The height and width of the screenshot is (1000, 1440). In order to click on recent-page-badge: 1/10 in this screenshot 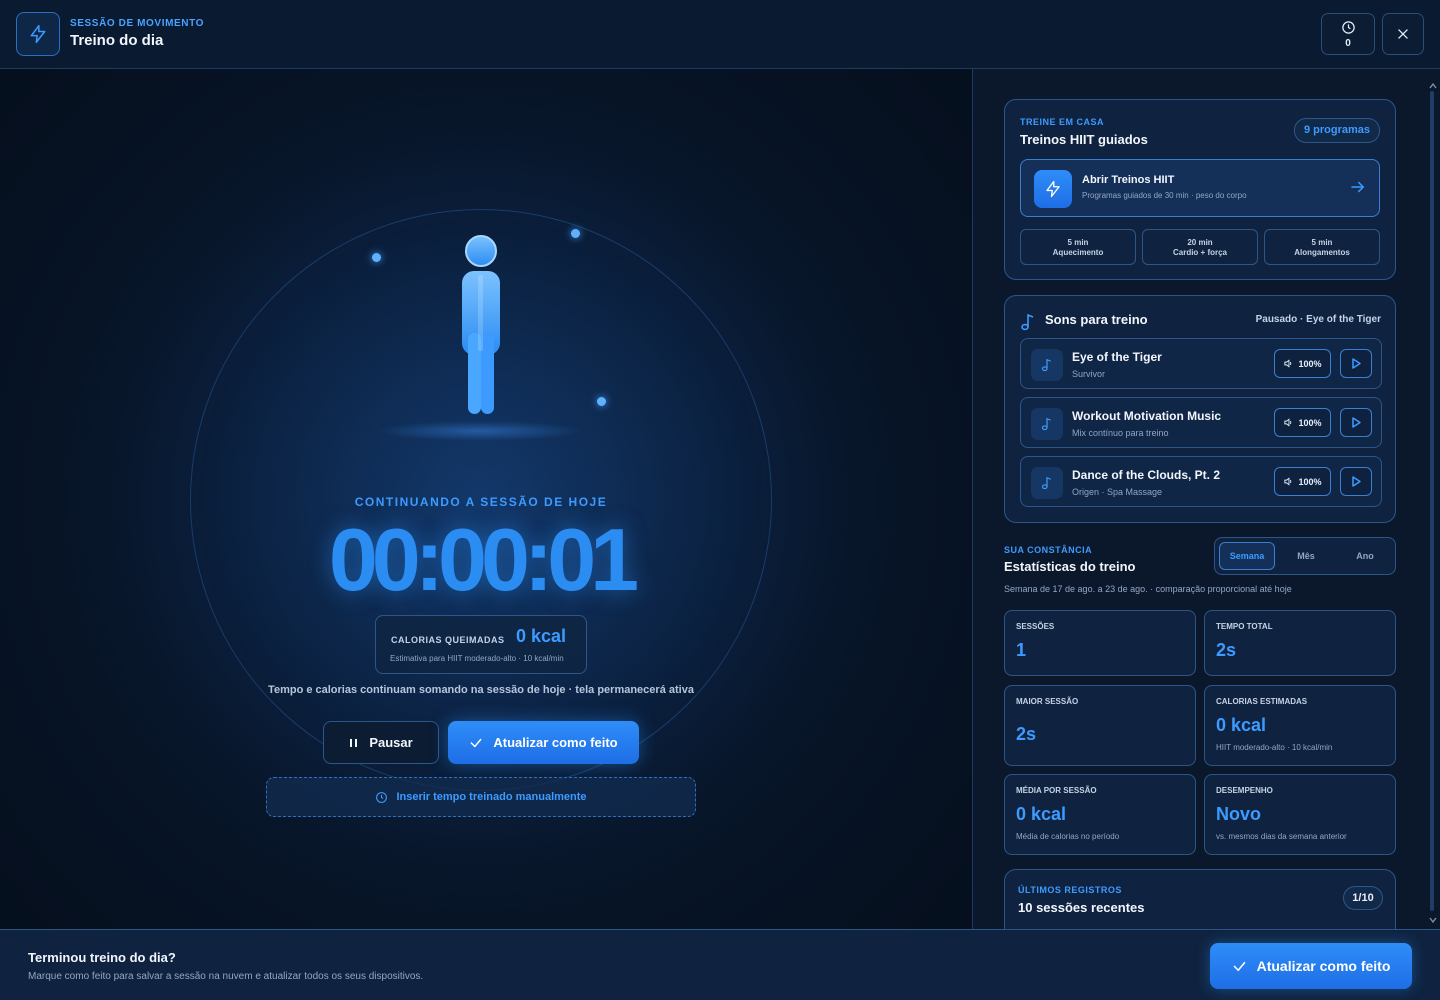, I will do `click(1363, 898)`.